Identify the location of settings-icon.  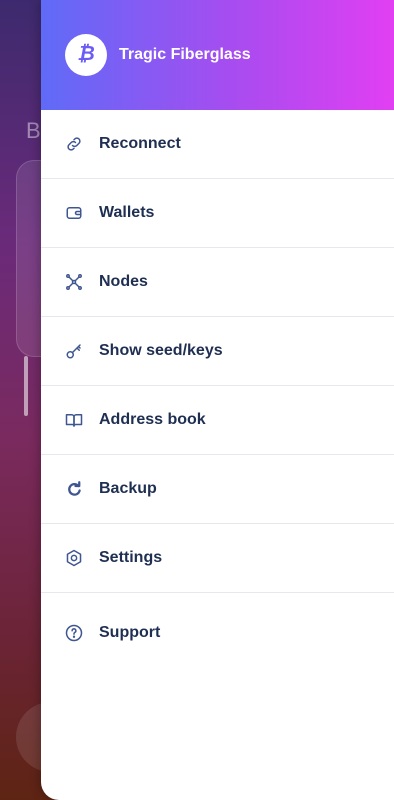
(74, 558).